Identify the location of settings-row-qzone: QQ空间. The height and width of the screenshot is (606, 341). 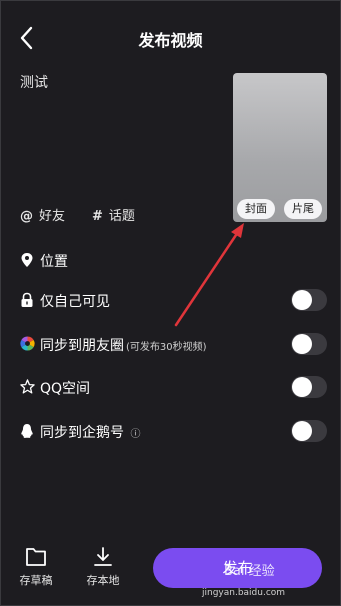
(170, 388).